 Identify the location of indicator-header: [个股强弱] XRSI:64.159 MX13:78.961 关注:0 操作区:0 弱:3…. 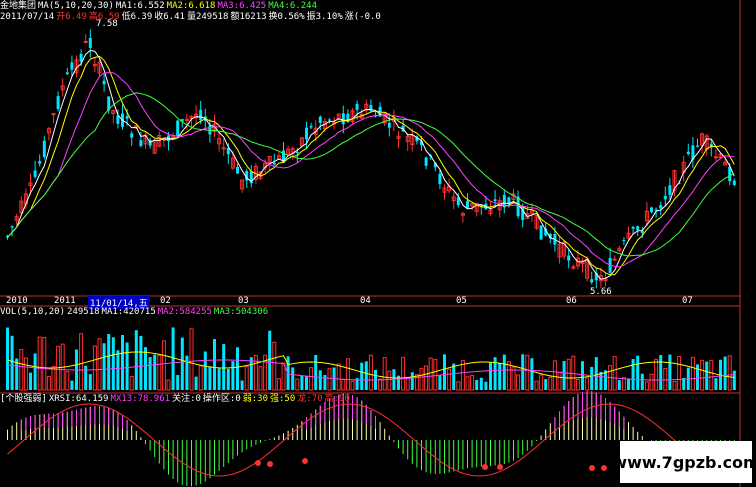
(176, 399).